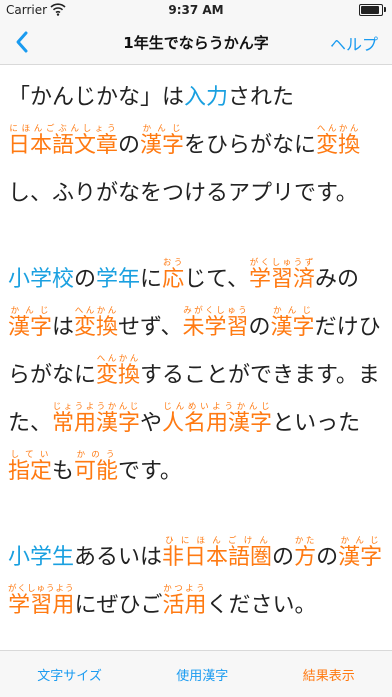 The height and width of the screenshot is (697, 392). Describe the element at coordinates (184, 605) in the screenshot. I see `kanji-text: 活用` at that location.